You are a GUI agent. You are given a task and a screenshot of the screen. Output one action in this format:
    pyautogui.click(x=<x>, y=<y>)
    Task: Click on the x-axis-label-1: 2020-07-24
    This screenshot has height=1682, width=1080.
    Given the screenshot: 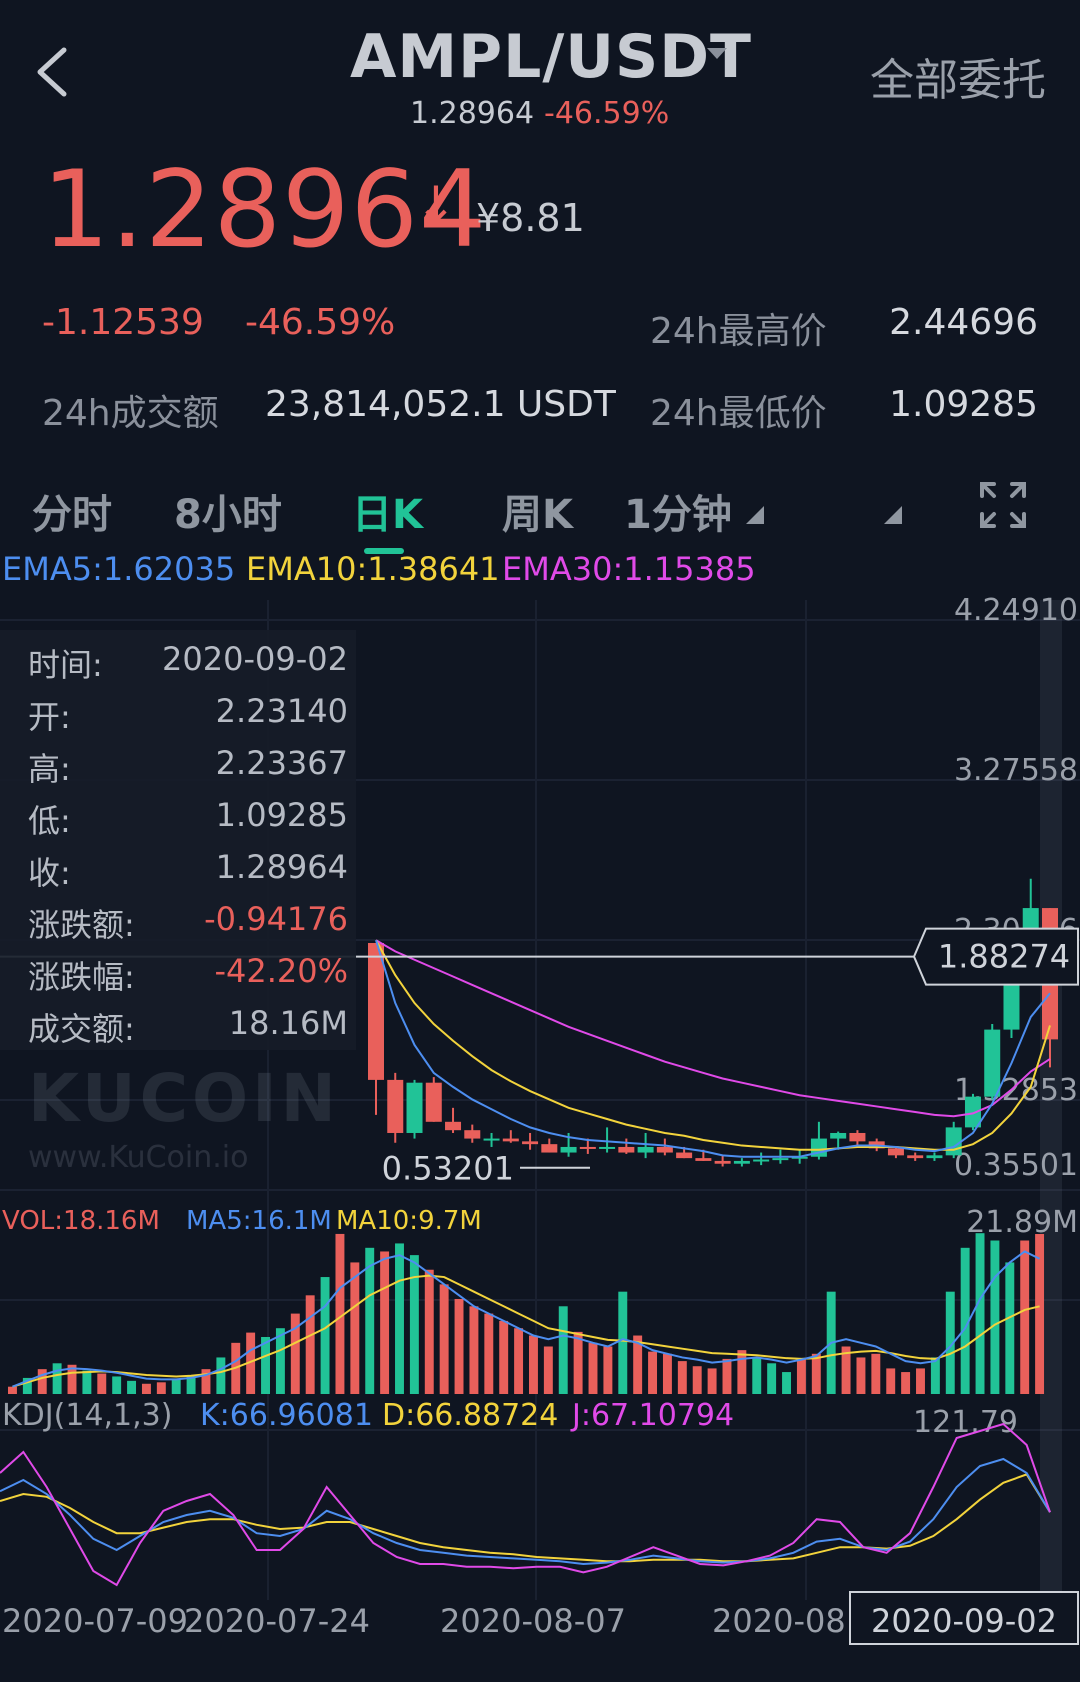 What is the action you would take?
    pyautogui.click(x=277, y=1621)
    